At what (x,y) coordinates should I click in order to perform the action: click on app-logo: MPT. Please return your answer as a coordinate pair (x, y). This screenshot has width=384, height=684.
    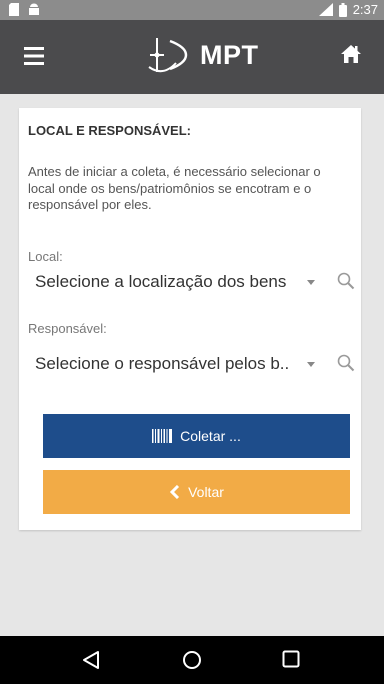
    Looking at the image, I should click on (199, 55).